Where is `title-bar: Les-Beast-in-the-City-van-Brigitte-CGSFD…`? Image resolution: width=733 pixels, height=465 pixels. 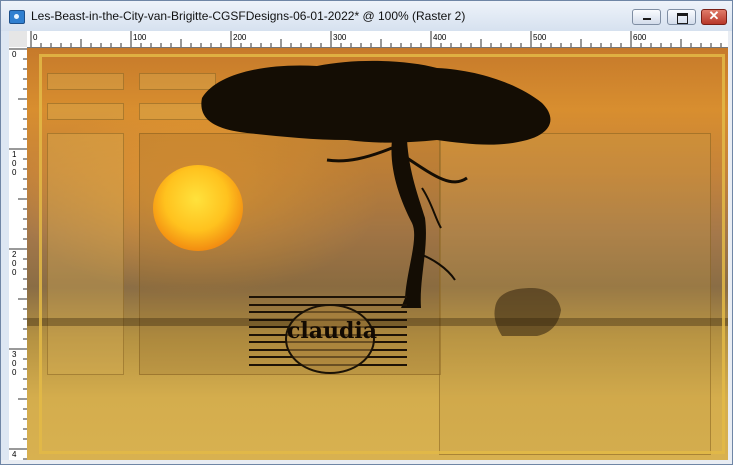
title-bar: Les-Beast-in-the-City-van-Brigitte-CGSFD… is located at coordinates (366, 16).